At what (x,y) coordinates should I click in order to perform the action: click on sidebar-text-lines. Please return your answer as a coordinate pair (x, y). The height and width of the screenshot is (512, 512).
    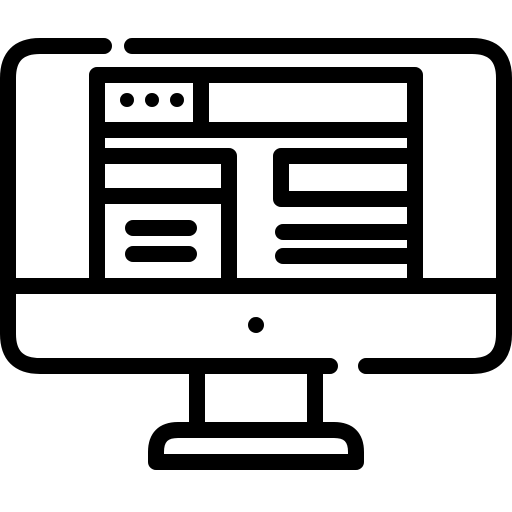
    Looking at the image, I should click on (161, 241).